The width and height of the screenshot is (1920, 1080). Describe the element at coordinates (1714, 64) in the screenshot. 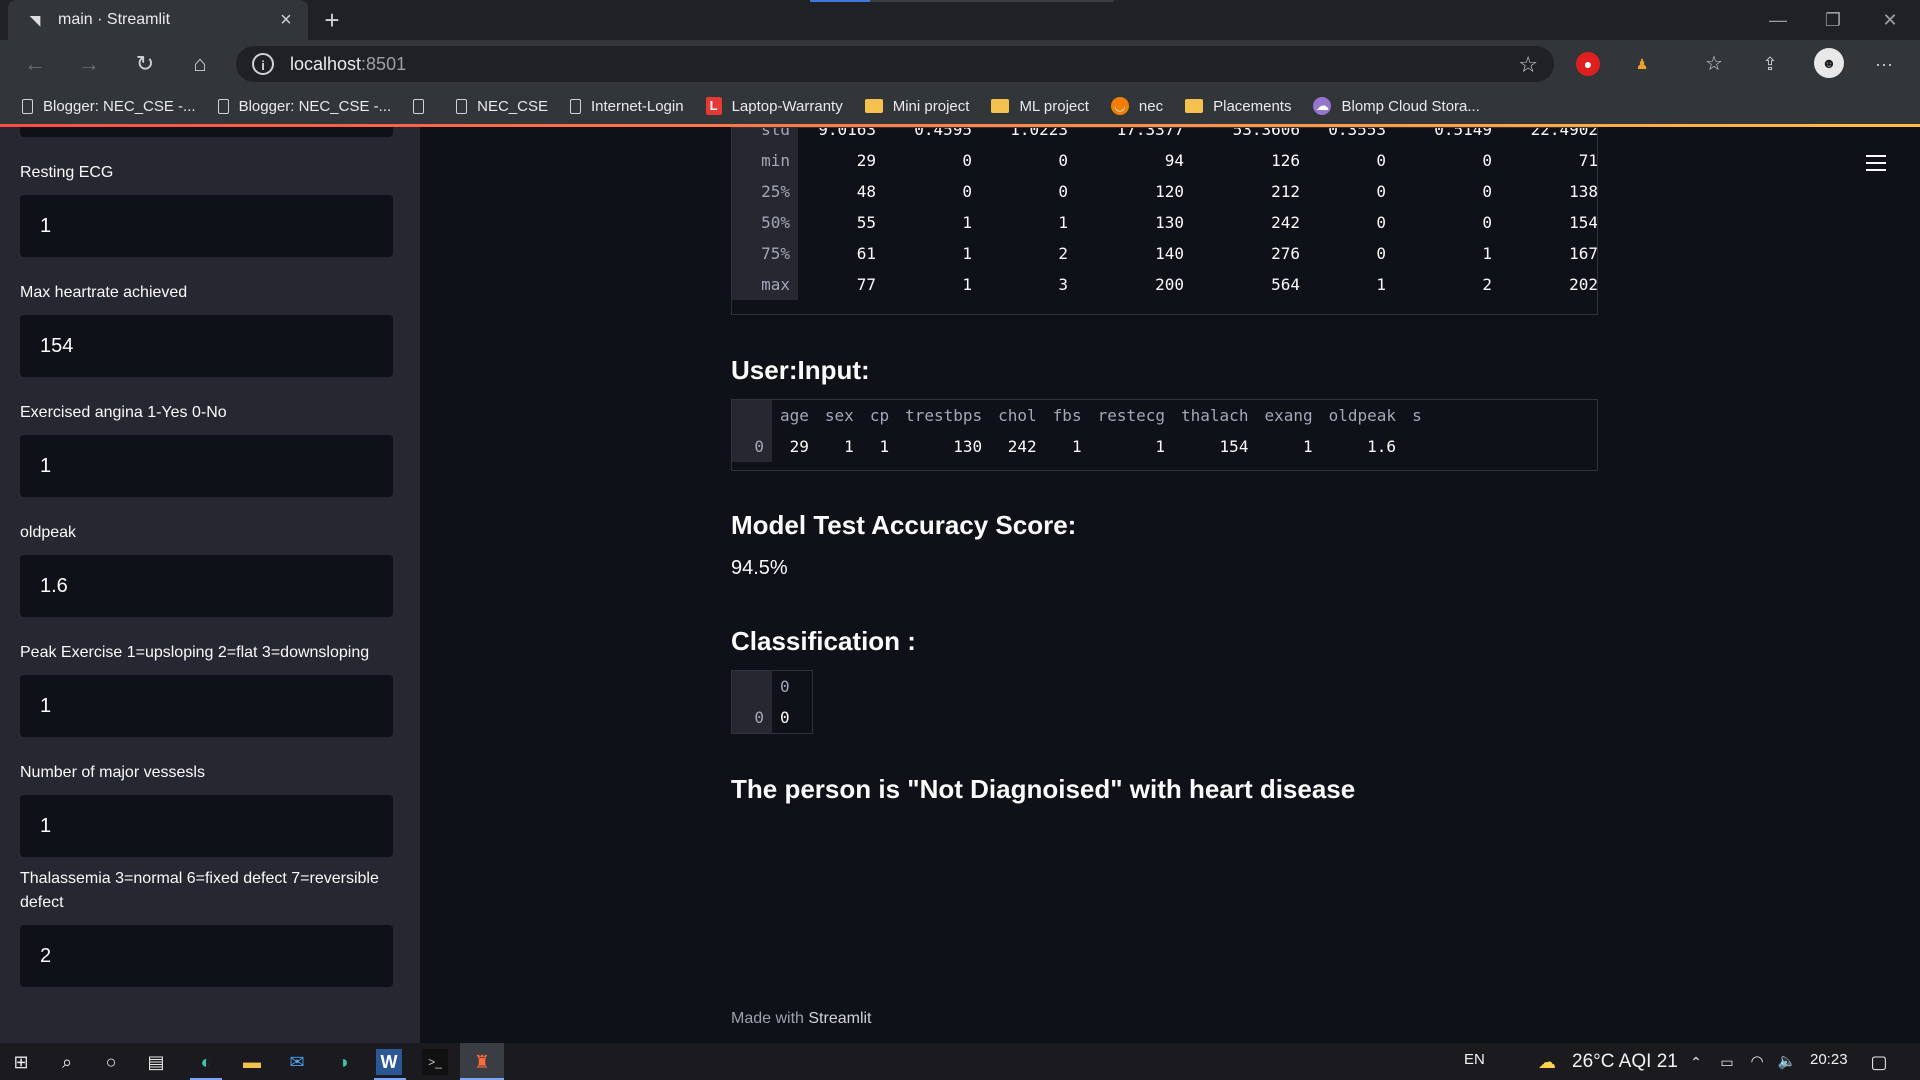

I see `favorites-icon: ☆` at that location.